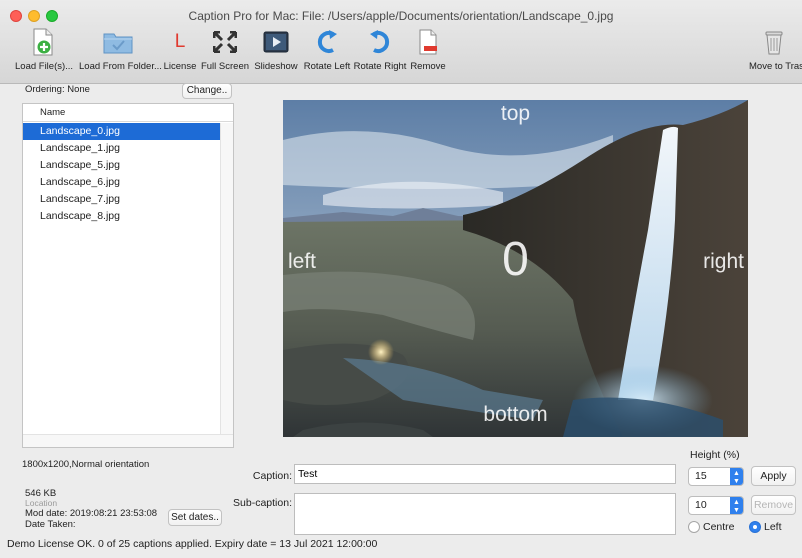 Image resolution: width=802 pixels, height=558 pixels. What do you see at coordinates (276, 42) in the screenshot?
I see `slideshow-icon` at bounding box center [276, 42].